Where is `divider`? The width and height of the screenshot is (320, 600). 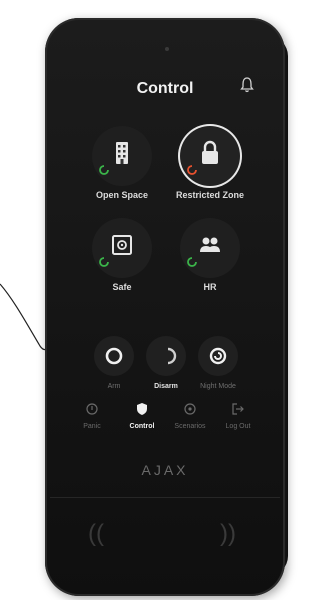 divider is located at coordinates (165, 497).